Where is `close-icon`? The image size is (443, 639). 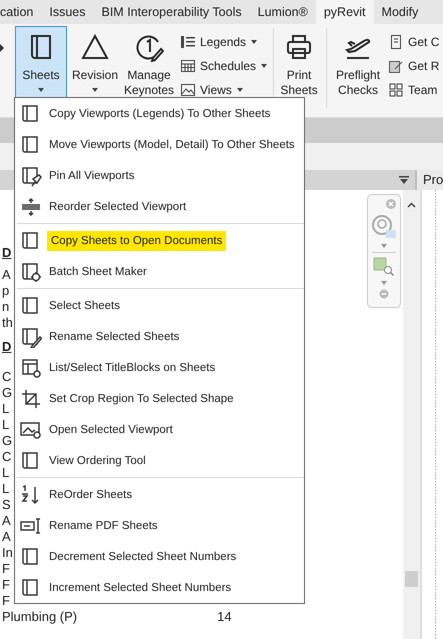
close-icon is located at coordinates (391, 204).